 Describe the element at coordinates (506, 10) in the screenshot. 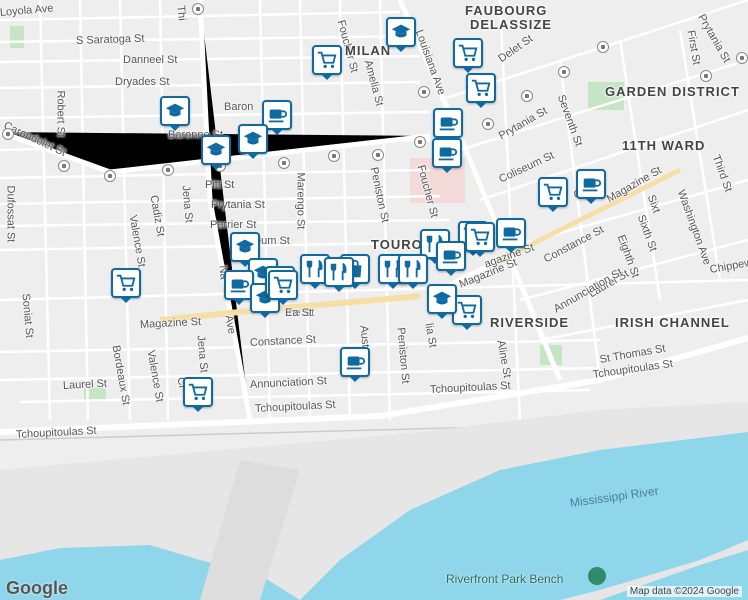

I see `neighborhood-label: FAUBOURG` at that location.